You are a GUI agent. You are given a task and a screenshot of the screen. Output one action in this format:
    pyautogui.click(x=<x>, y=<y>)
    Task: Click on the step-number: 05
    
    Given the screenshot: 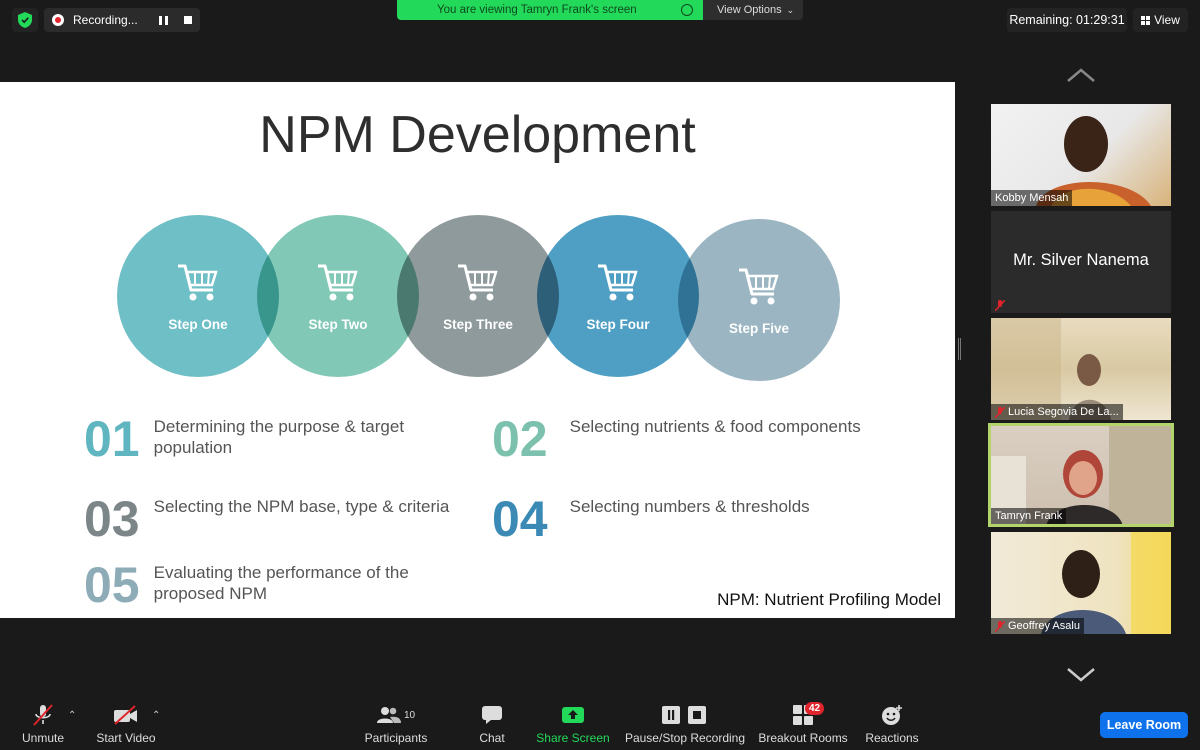 What is the action you would take?
    pyautogui.click(x=112, y=585)
    